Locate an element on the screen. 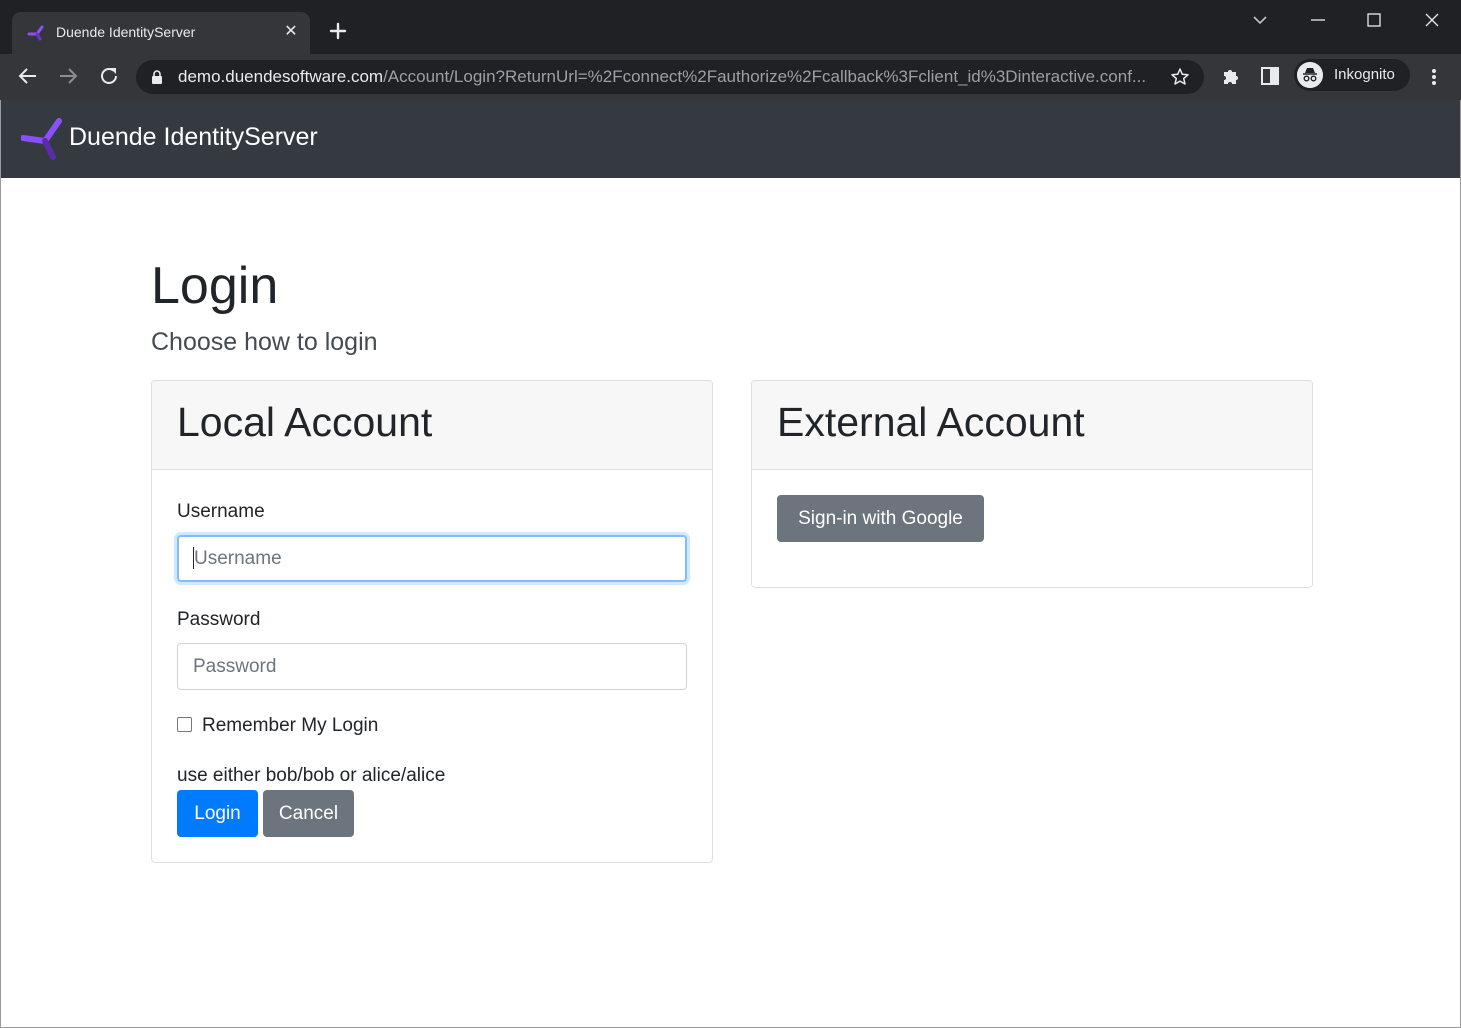 This screenshot has height=1028, width=1461. new-tab-icon is located at coordinates (338, 31).